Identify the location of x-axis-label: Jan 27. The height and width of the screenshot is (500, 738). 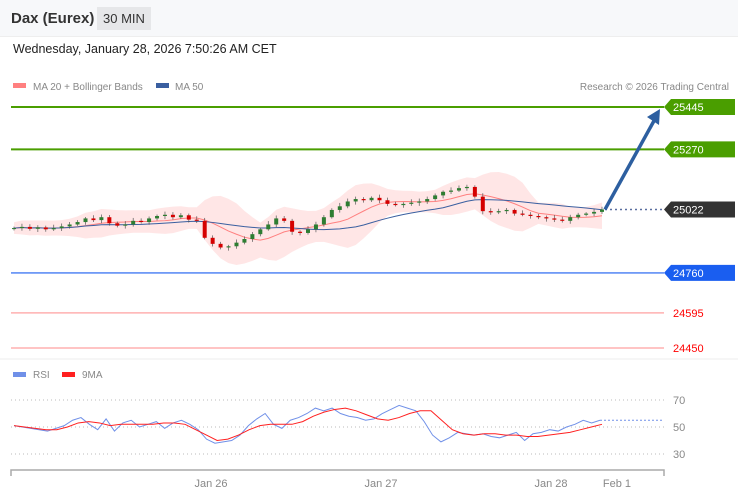
(380, 484).